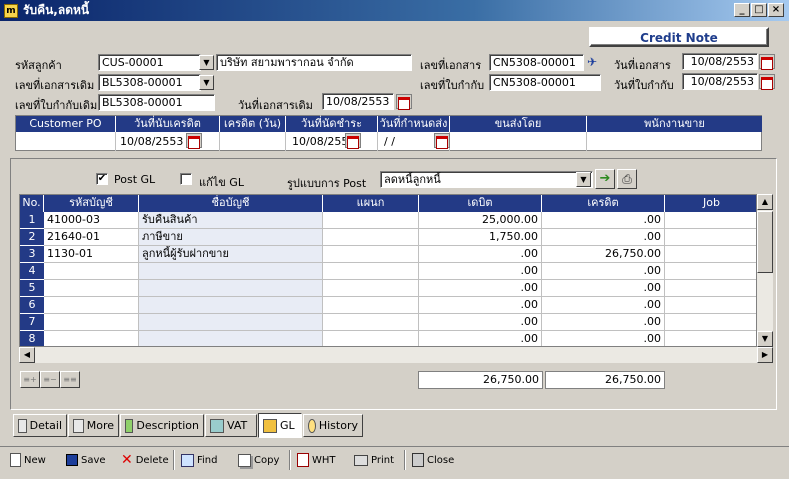 The image size is (789, 479). What do you see at coordinates (258, 460) in the screenshot?
I see `copy-button: Copy` at bounding box center [258, 460].